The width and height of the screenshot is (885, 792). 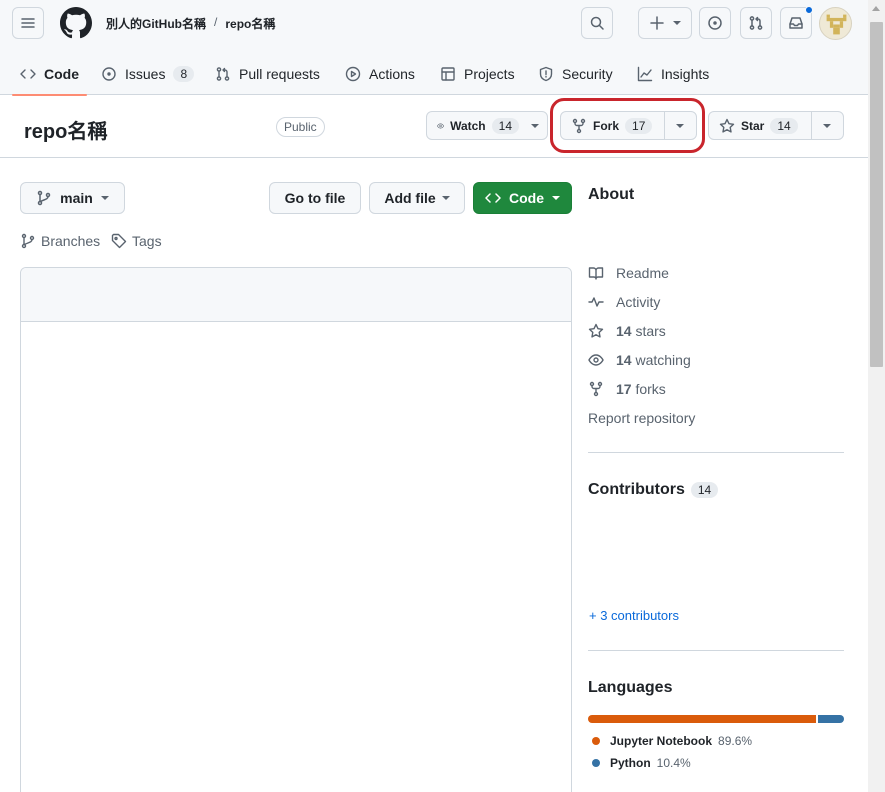 I want to click on forks-link: 17 forks, so click(x=627, y=389).